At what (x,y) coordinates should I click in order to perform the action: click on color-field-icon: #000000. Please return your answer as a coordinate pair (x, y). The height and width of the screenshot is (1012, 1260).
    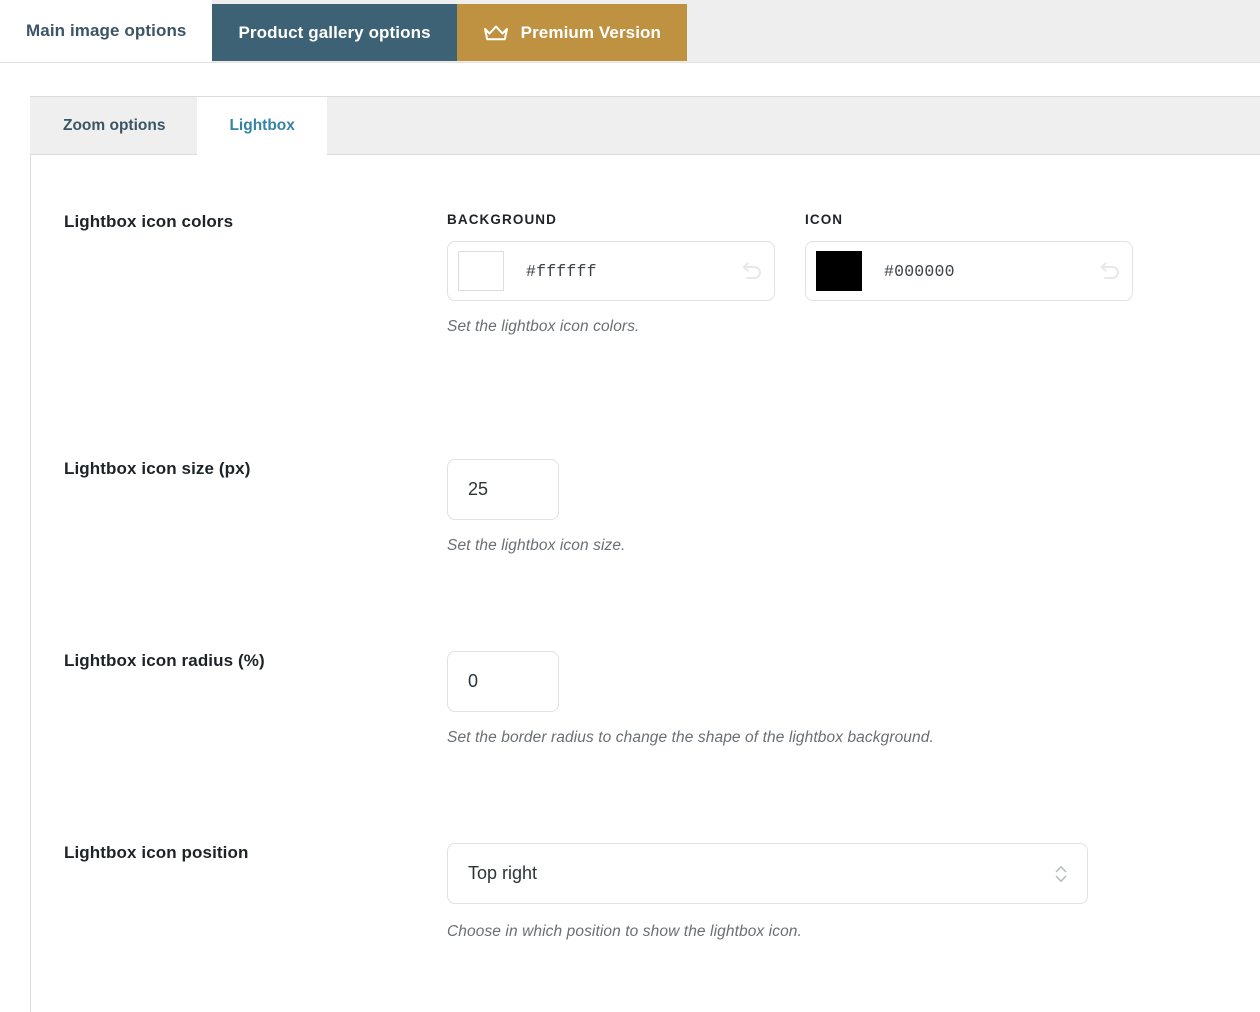
    Looking at the image, I should click on (969, 271).